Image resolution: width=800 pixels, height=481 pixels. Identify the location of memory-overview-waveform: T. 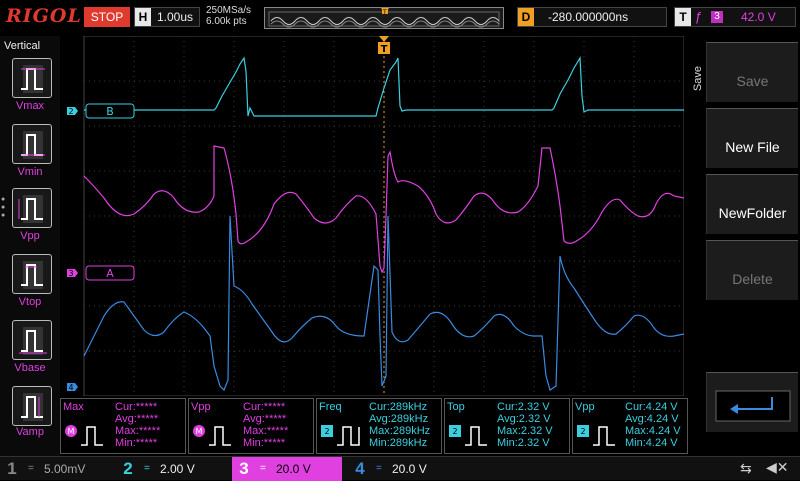
(384, 18).